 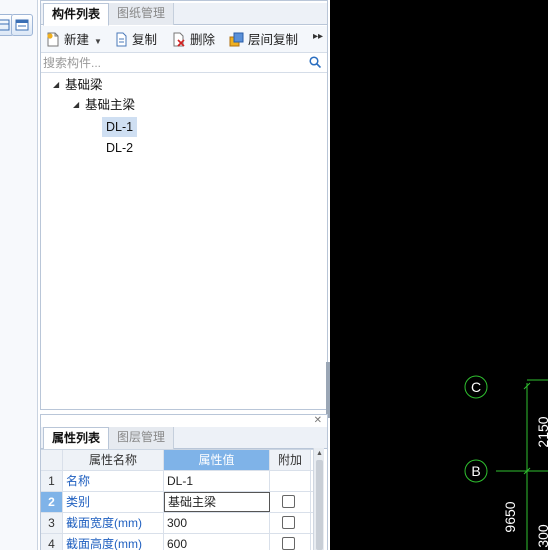 I want to click on property-name: 截面高度(mm), so click(x=113, y=542).